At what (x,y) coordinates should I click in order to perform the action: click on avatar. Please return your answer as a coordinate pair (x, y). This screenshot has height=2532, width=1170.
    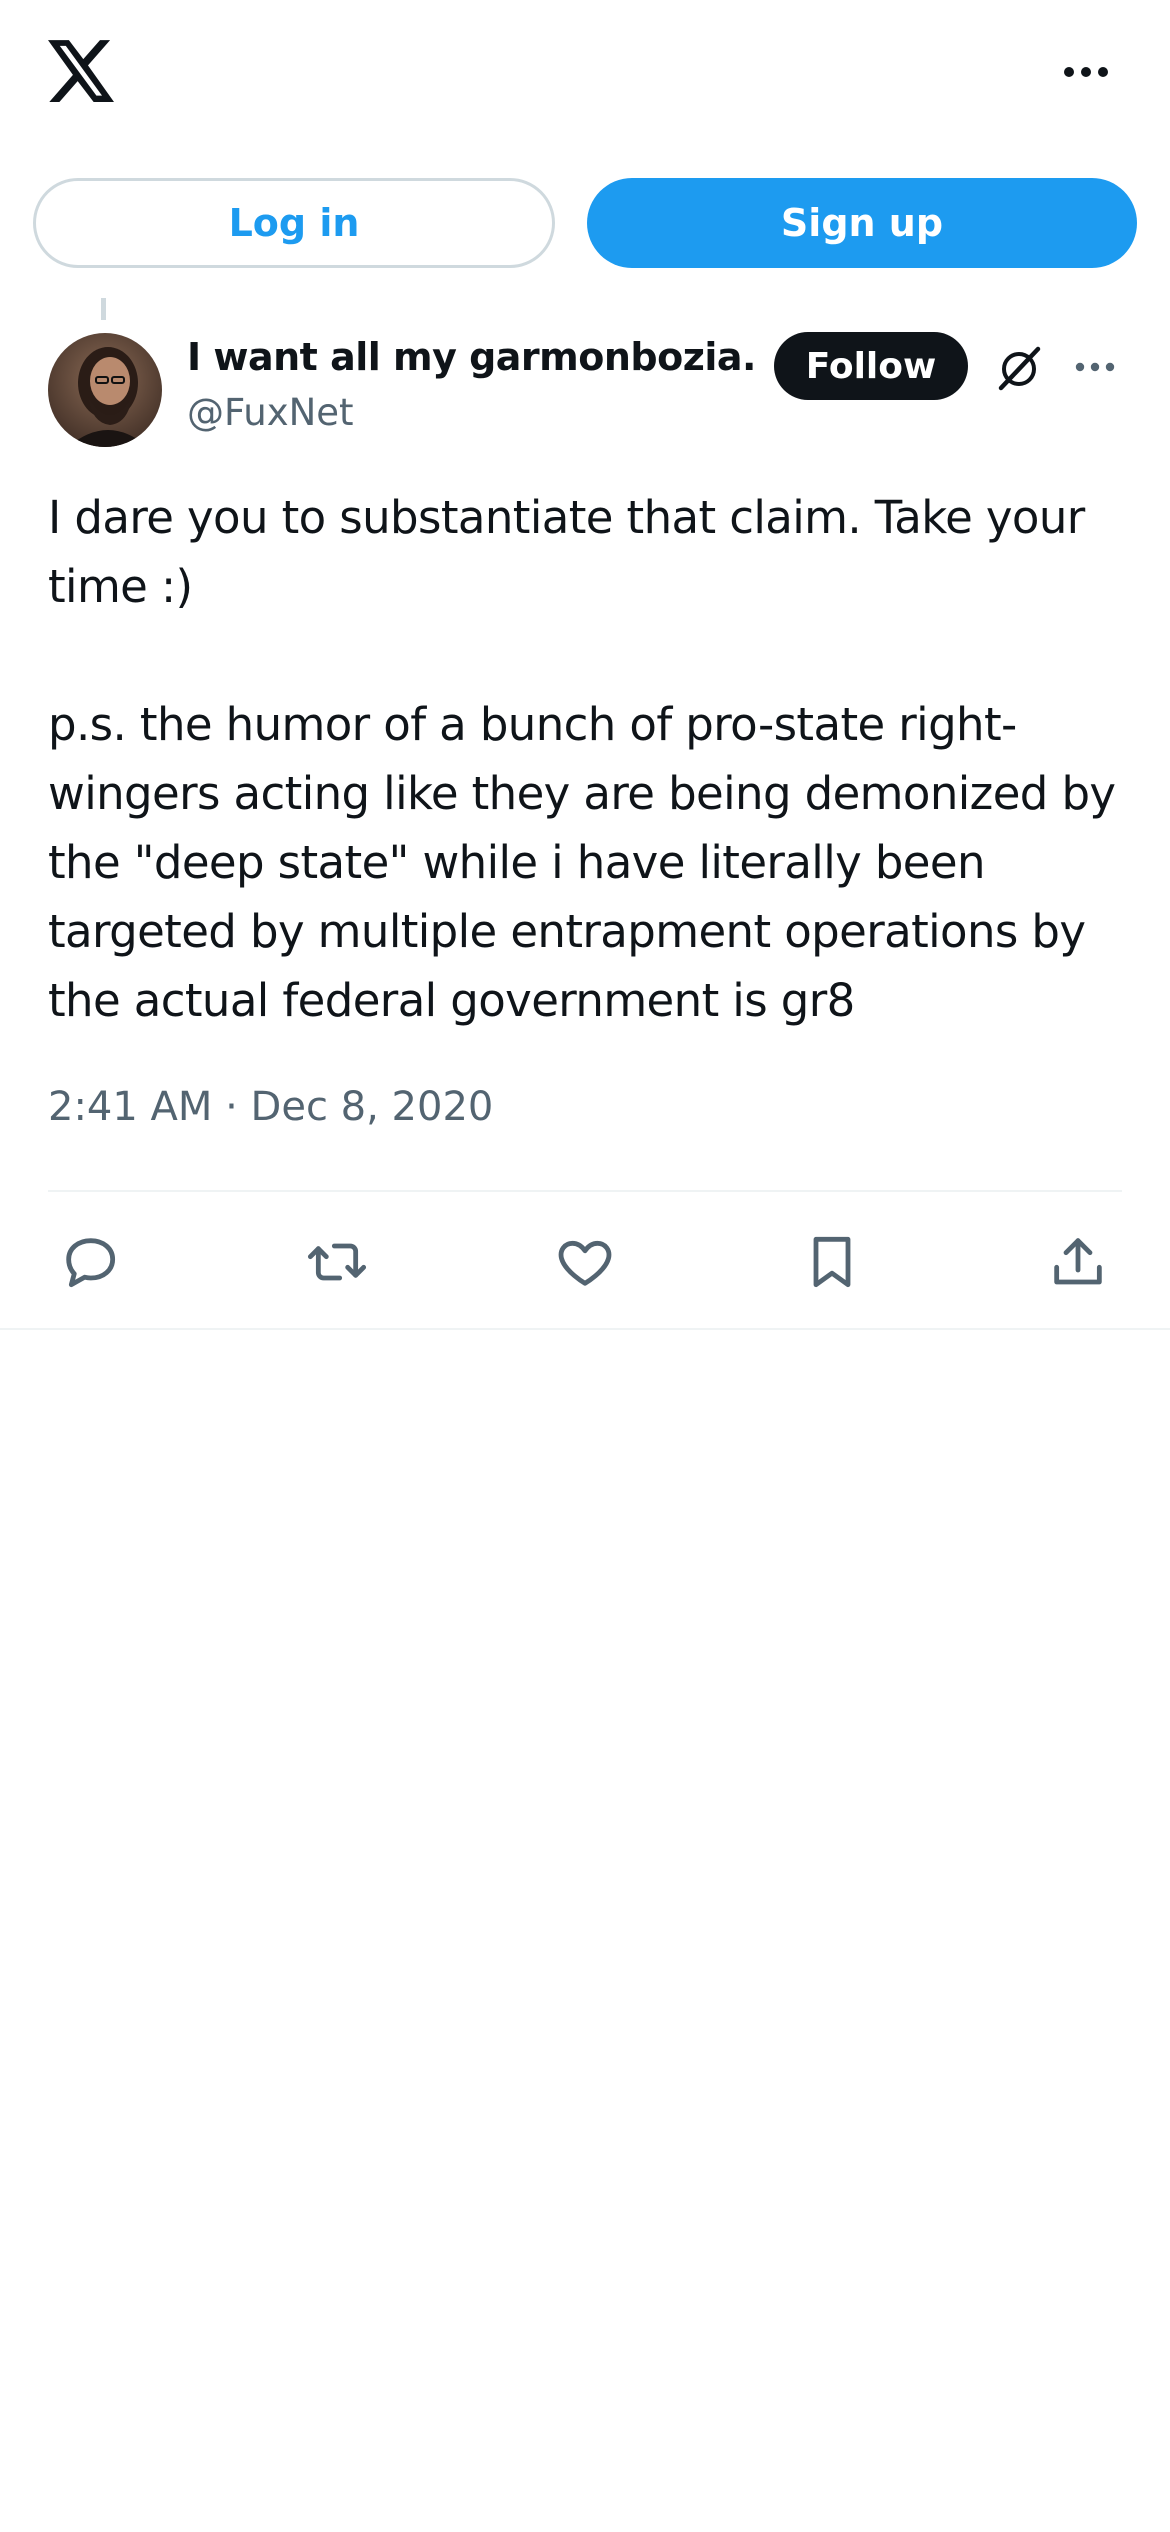
    Looking at the image, I should click on (105, 390).